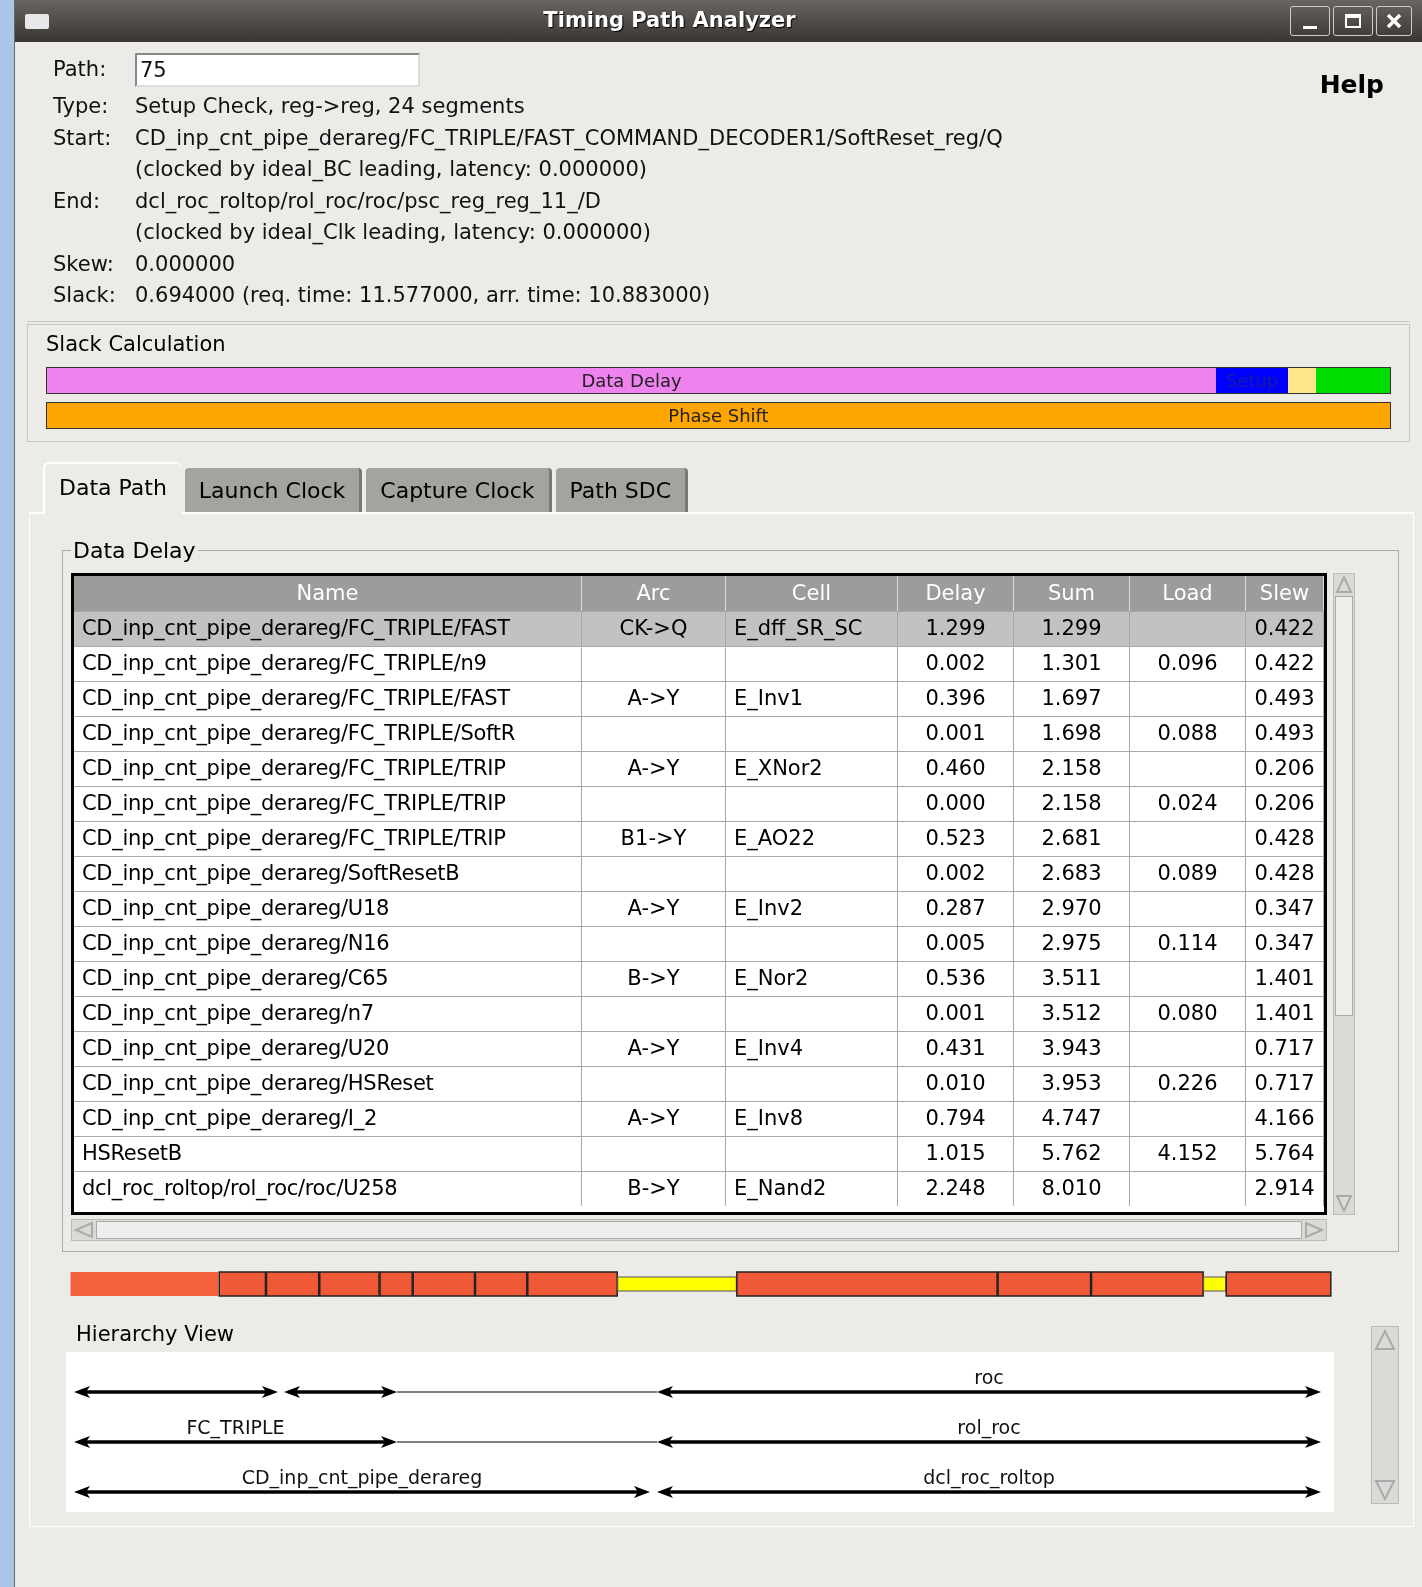 This screenshot has width=1422, height=1587. What do you see at coordinates (85, 295) in the screenshot?
I see `info-label: Slack:` at bounding box center [85, 295].